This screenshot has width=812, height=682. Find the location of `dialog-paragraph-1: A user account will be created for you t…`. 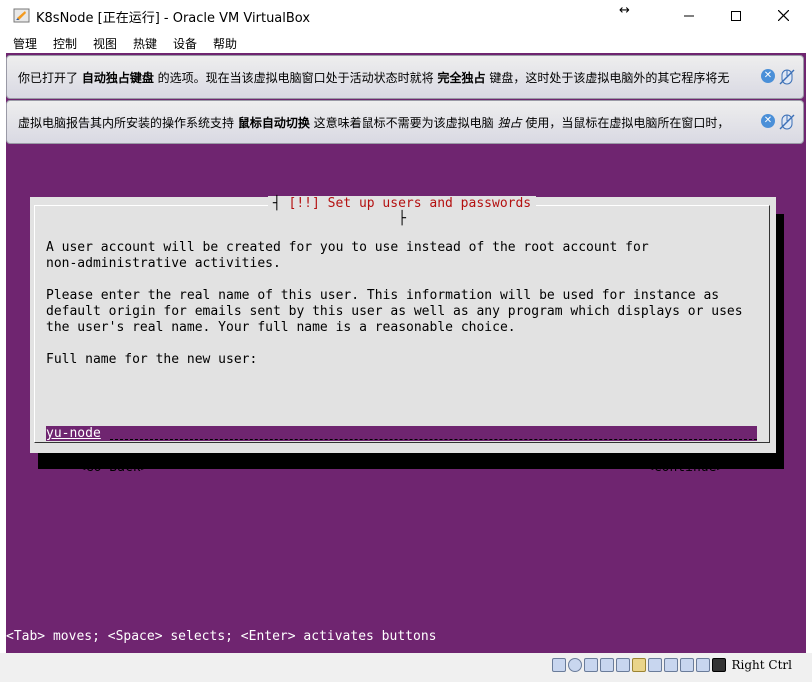

dialog-paragraph-1: A user account will be created for you t… is located at coordinates (347, 255).